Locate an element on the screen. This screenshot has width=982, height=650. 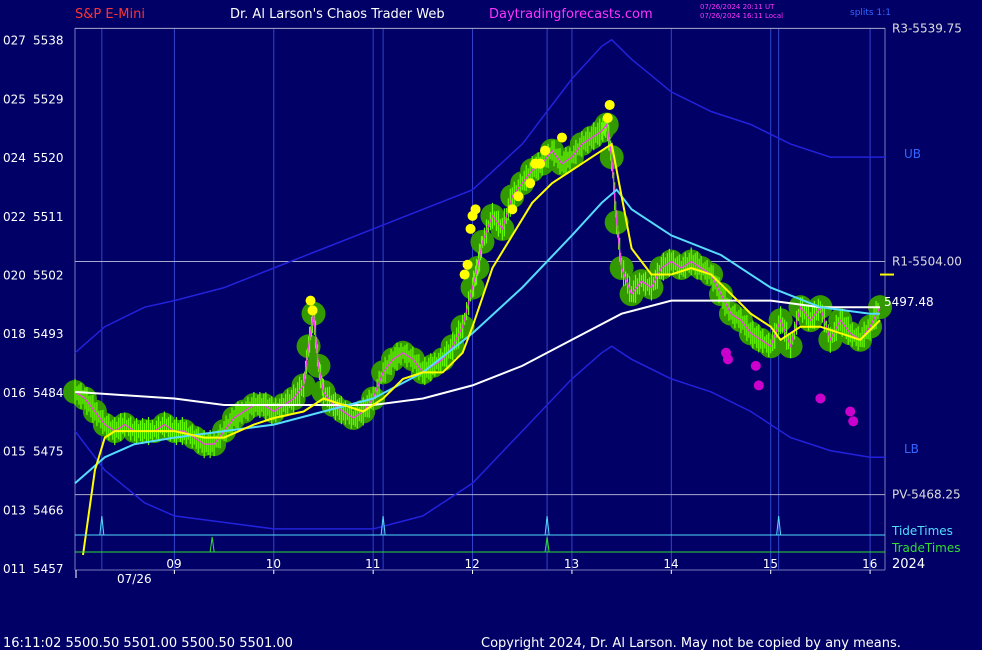
y-tick-left-label: 027 is located at coordinates (14, 41).